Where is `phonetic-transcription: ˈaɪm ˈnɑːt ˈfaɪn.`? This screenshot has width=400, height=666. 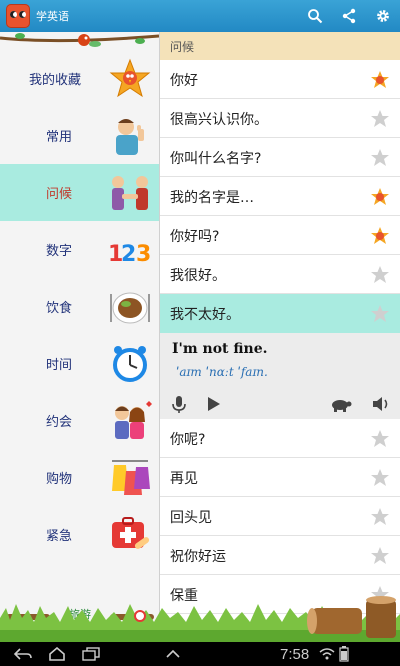
phonetic-transcription: ˈaɪm ˈnɑːt ˈfaɪn. is located at coordinates (222, 372).